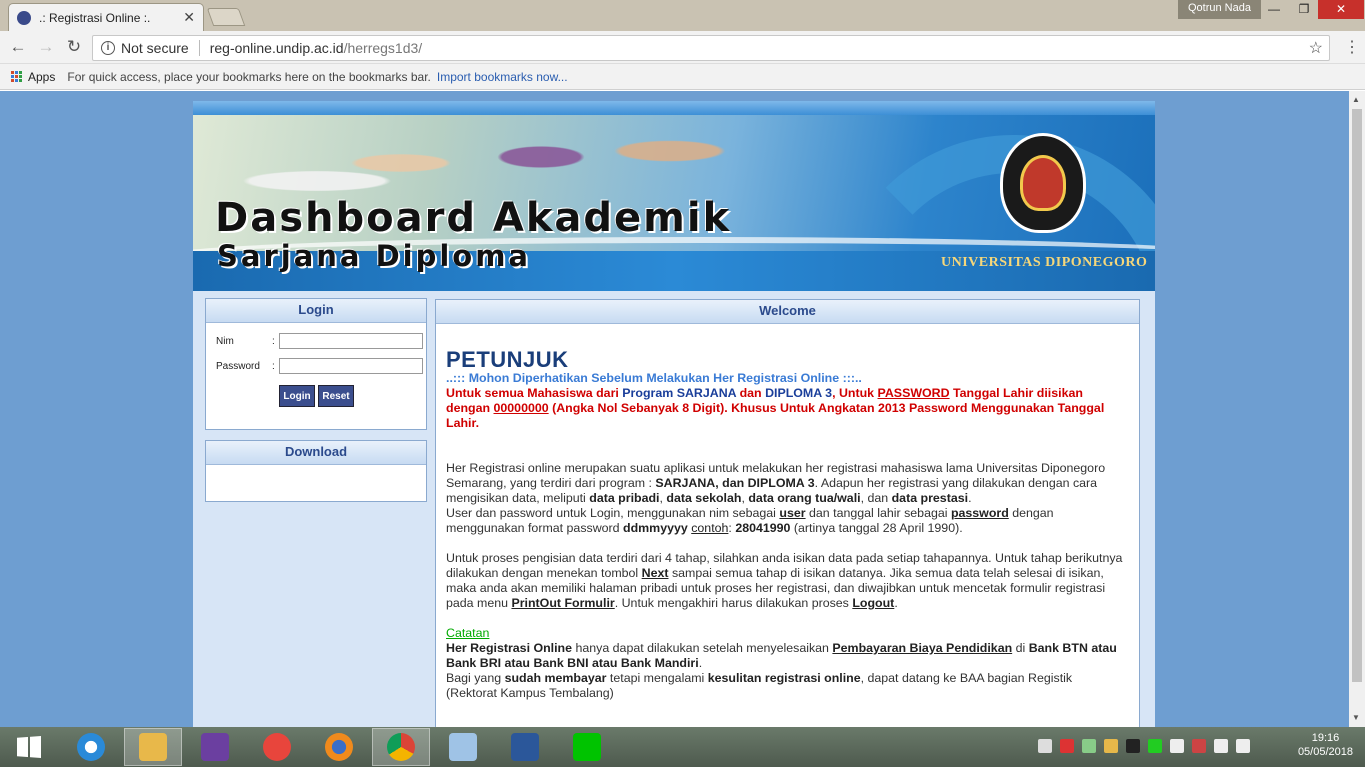 This screenshot has width=1365, height=767. What do you see at coordinates (336, 396) in the screenshot?
I see `reset-button: Reset` at bounding box center [336, 396].